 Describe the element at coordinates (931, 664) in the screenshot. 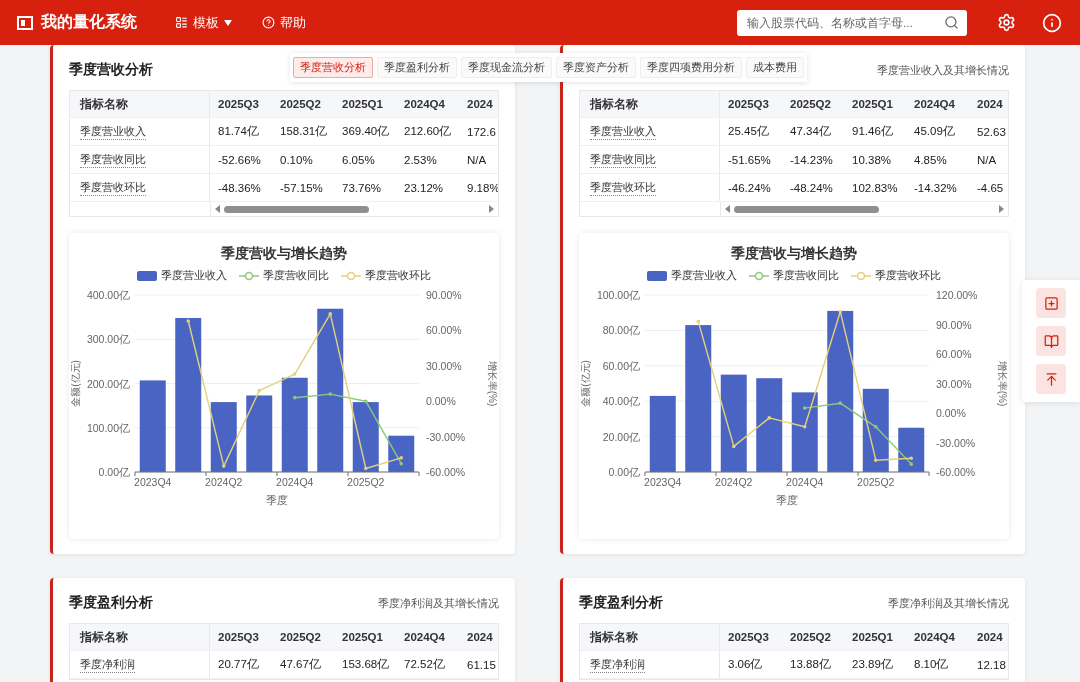

I see `table-cell-text: 8.10亿` at that location.